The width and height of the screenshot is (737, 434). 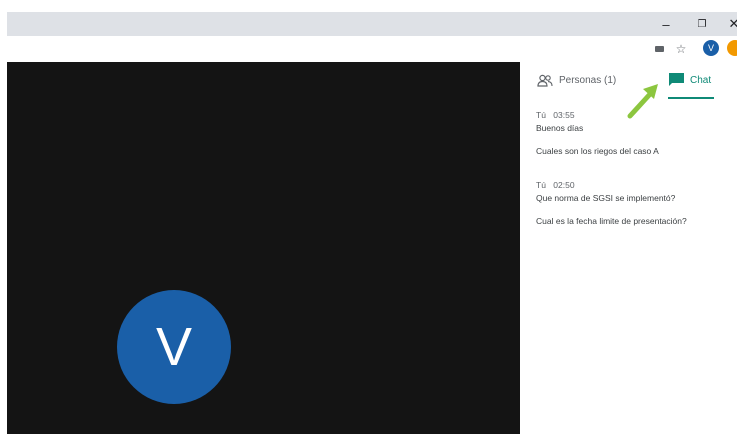 I want to click on people-icon, so click(x=545, y=80).